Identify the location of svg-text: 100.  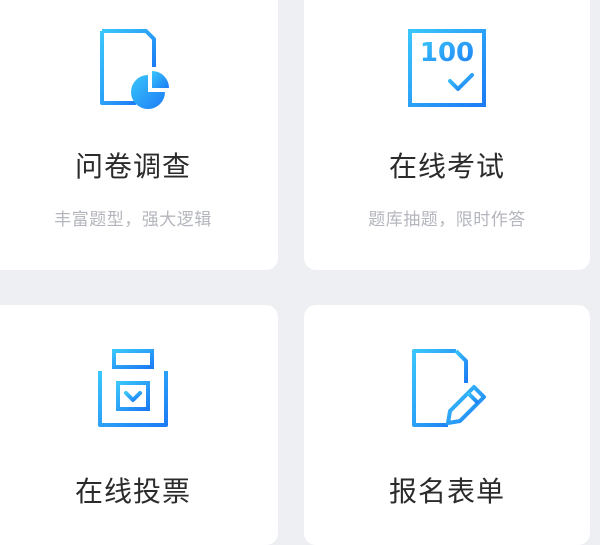
(447, 53).